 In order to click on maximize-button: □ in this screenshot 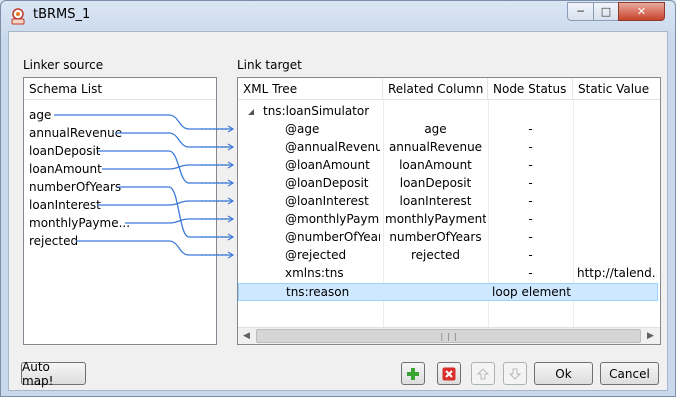, I will do `click(606, 11)`.